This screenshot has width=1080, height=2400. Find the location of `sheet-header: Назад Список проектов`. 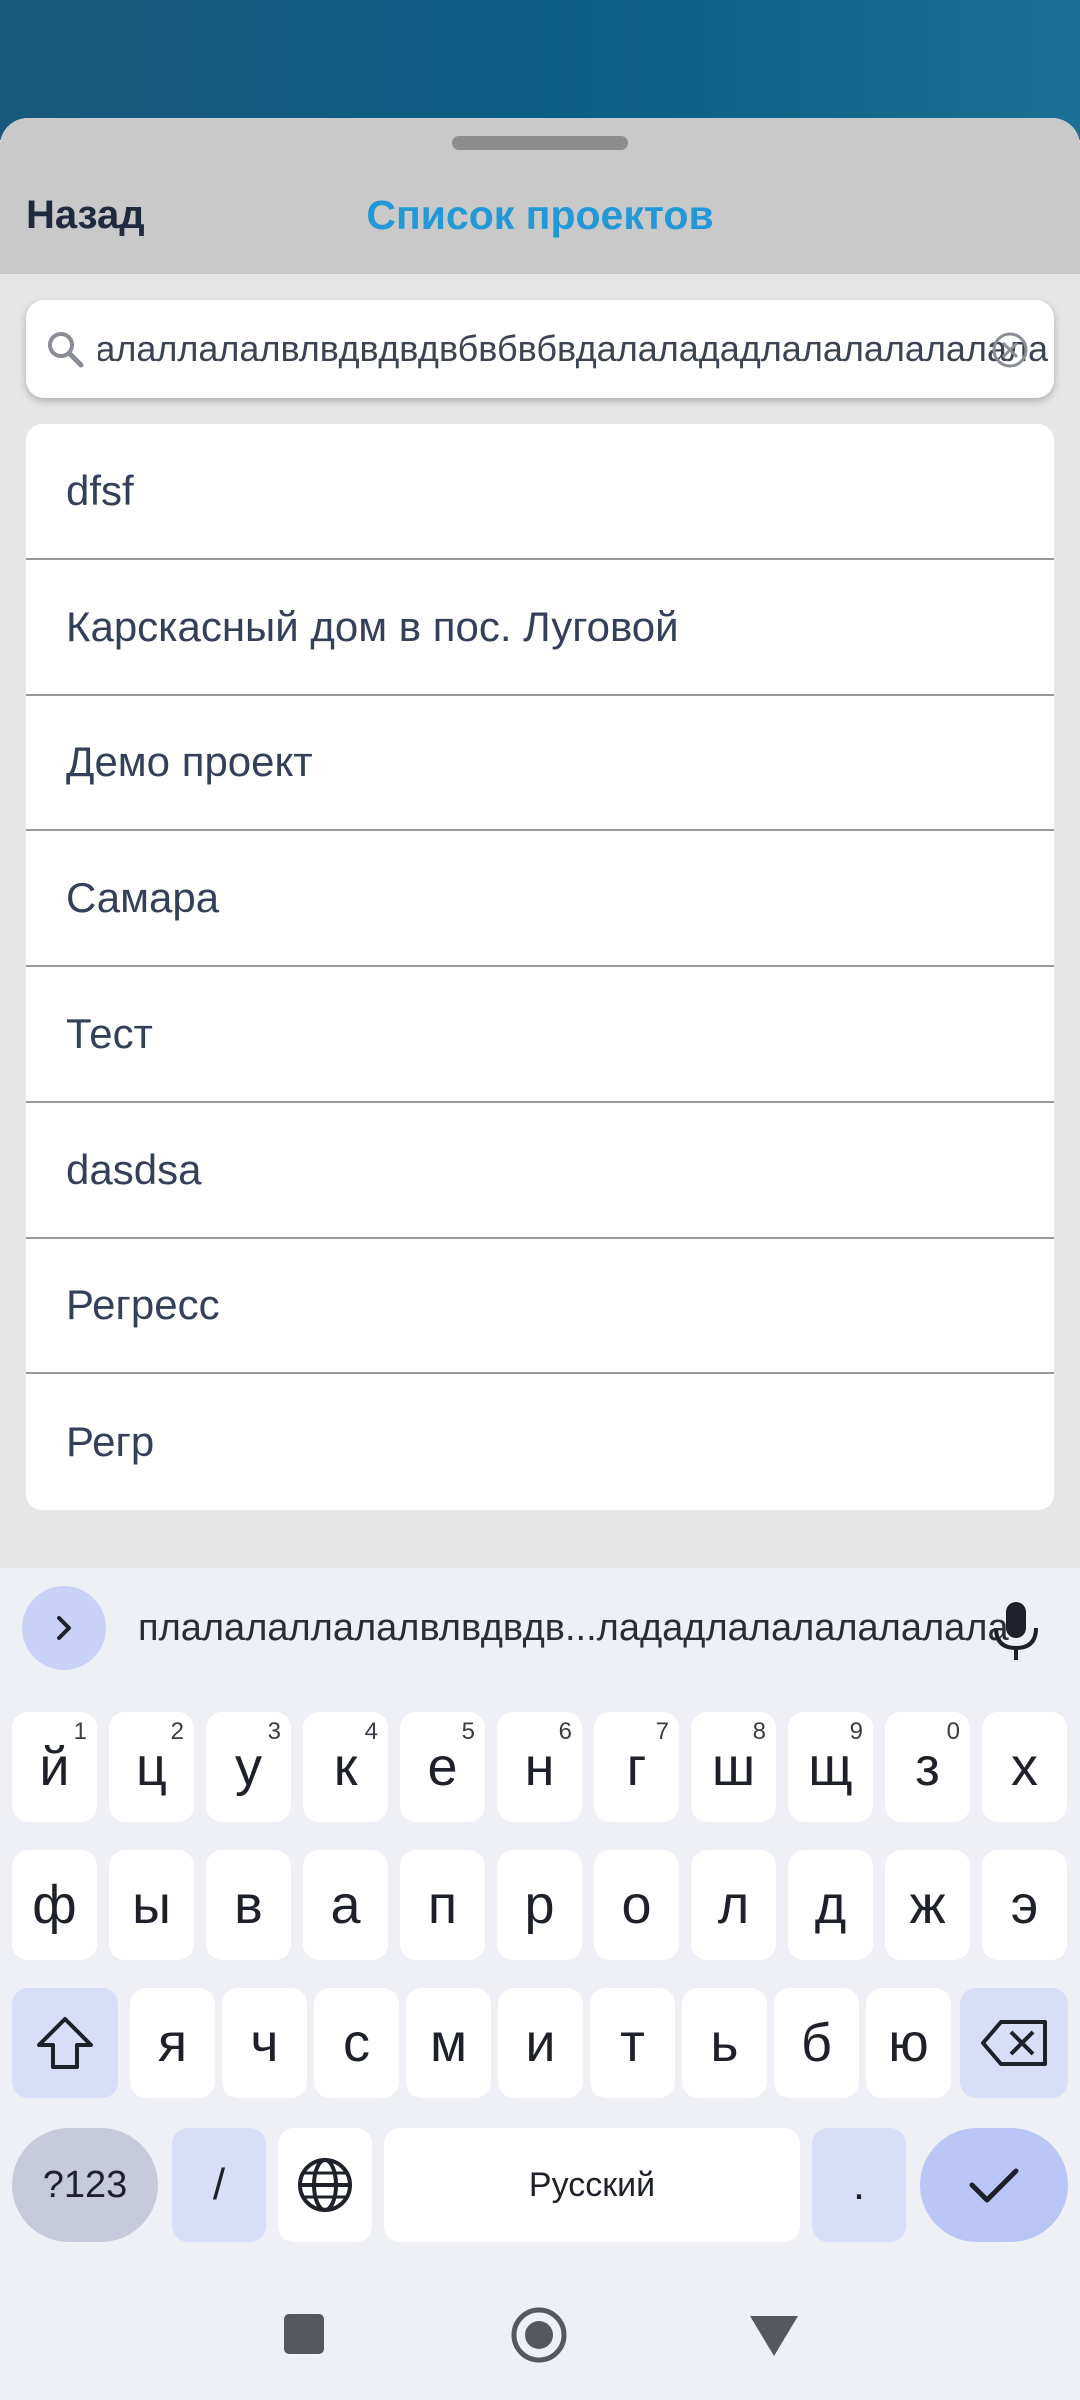

sheet-header: Назад Список проектов is located at coordinates (540, 196).